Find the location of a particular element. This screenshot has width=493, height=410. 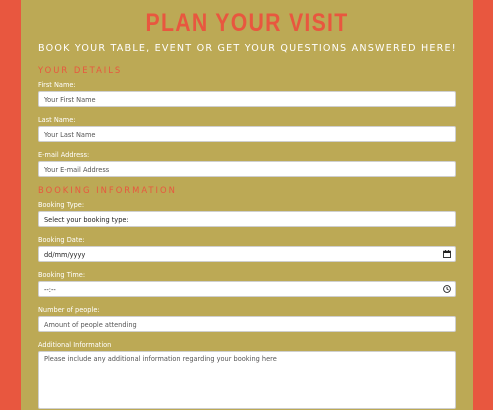

last-name-input: Your Last Name is located at coordinates (247, 134).